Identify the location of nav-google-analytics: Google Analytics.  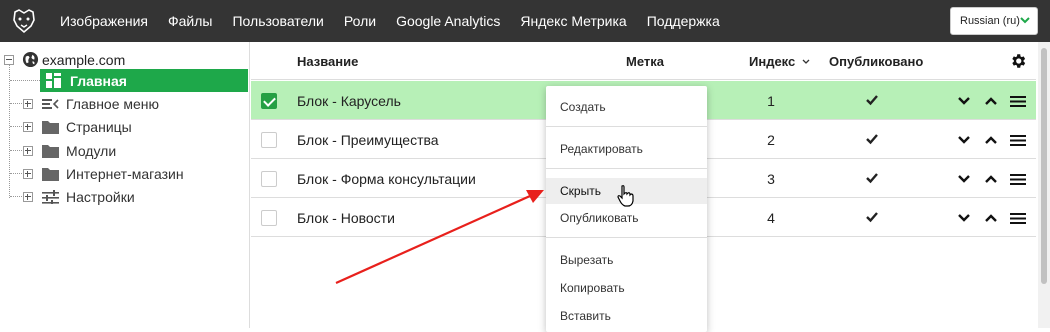
(448, 21).